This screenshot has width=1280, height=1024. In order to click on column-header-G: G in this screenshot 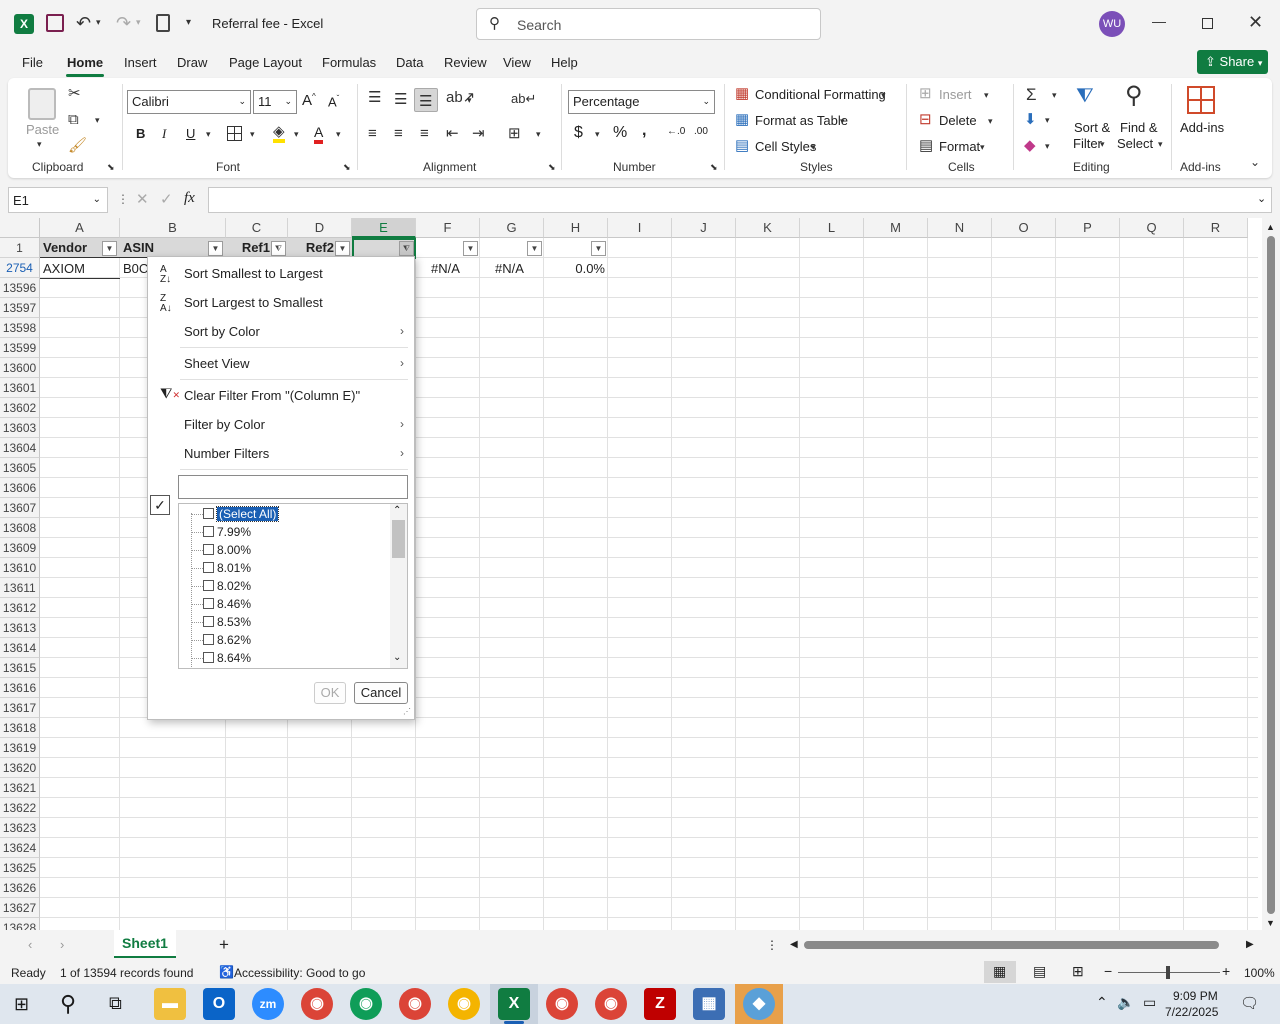, I will do `click(512, 228)`.